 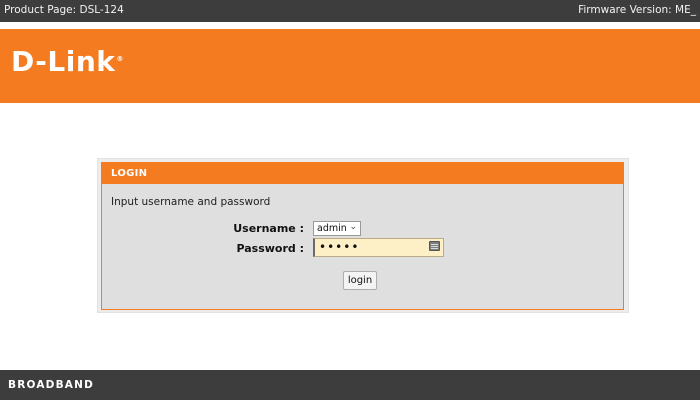 I want to click on login-instruction: Input username and password, so click(x=191, y=202).